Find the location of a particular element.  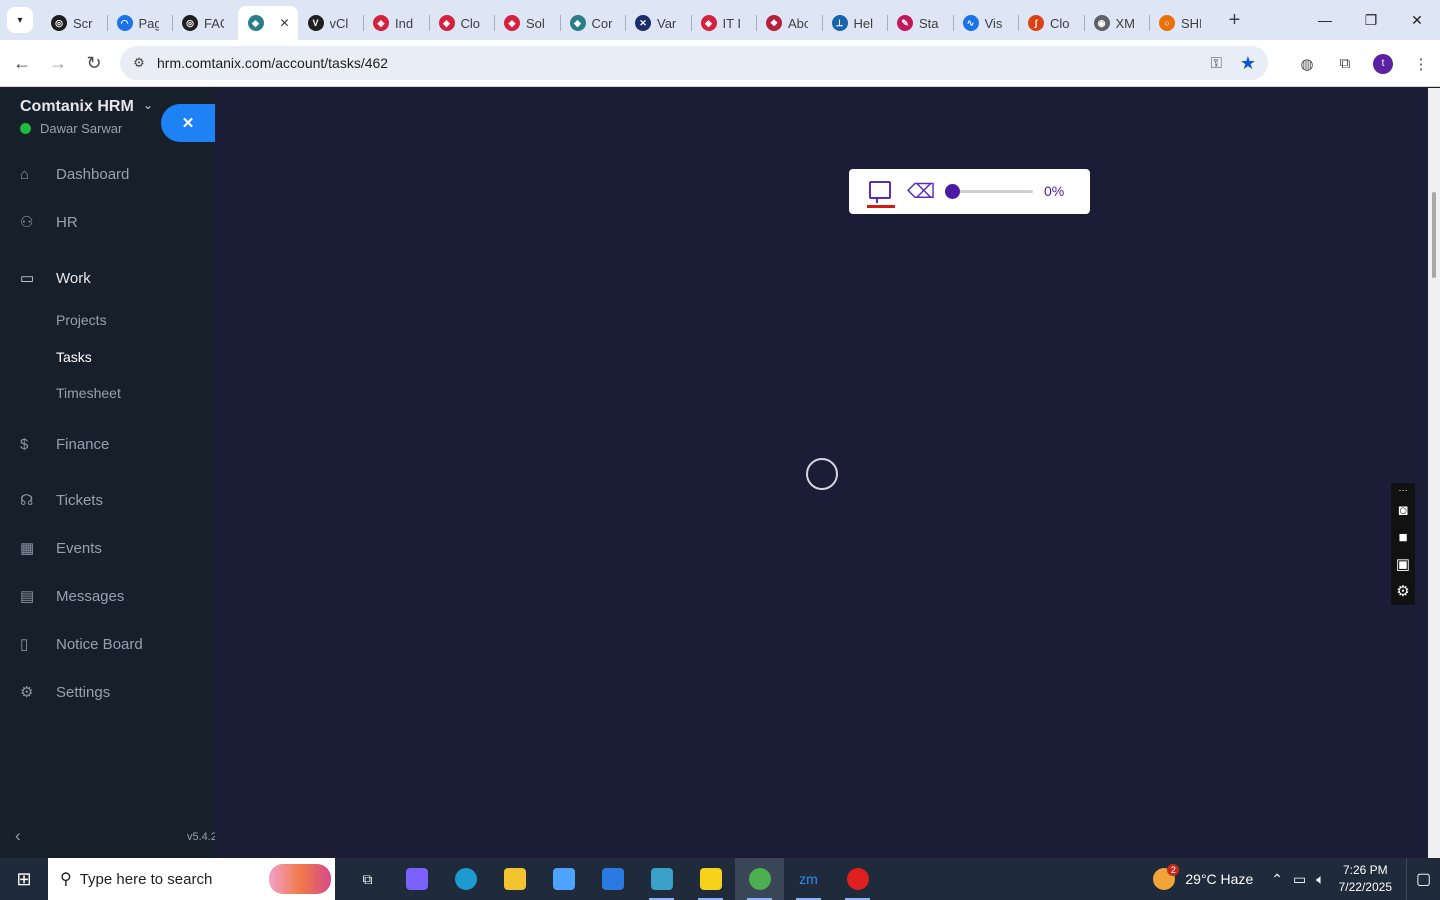

brand-name: Comtanix HRM is located at coordinates (77, 107).